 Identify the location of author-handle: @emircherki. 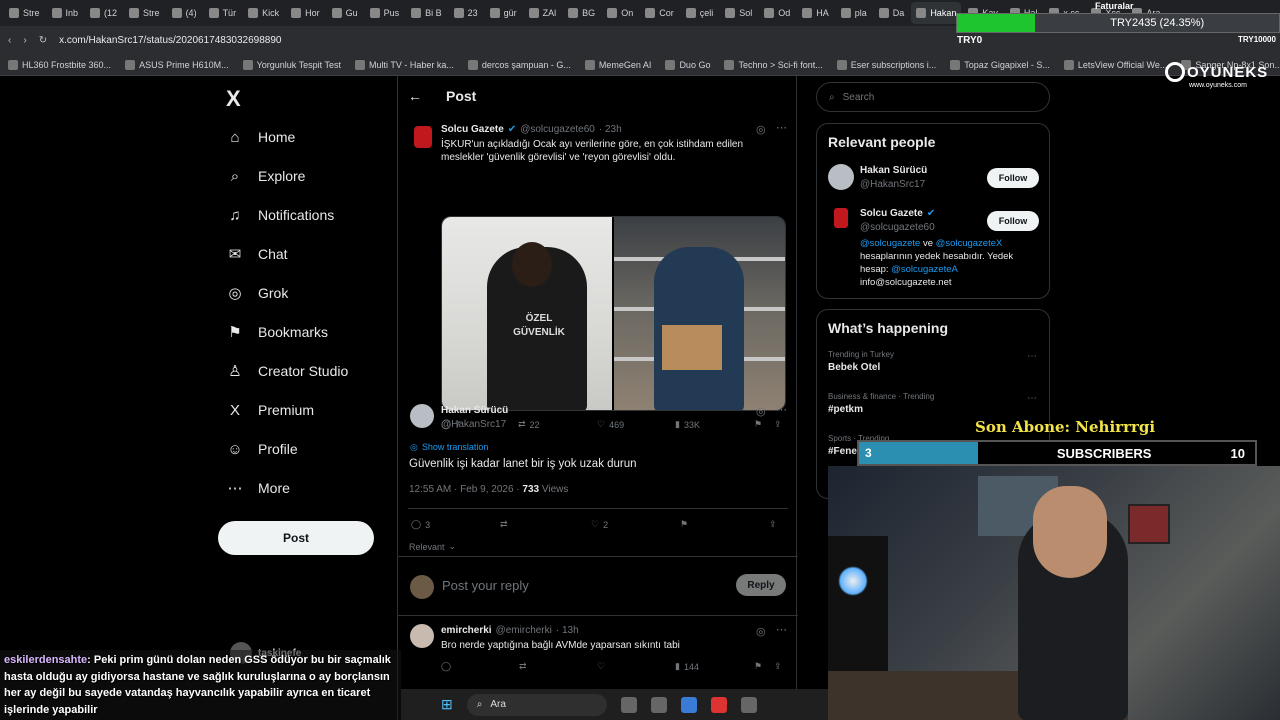
(524, 630).